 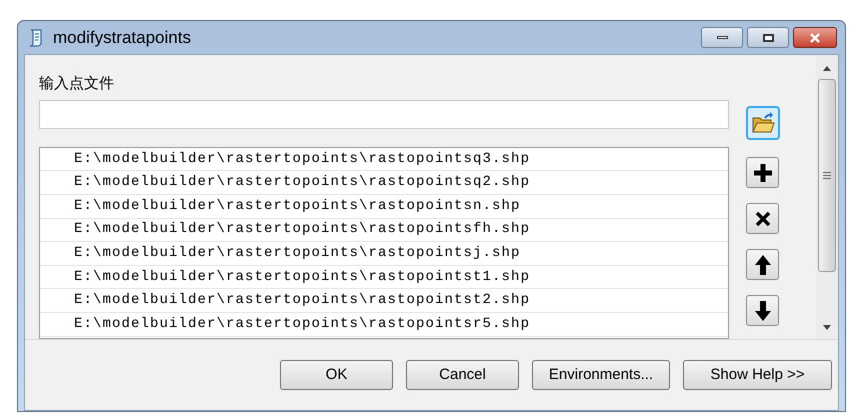 I want to click on file-list-item: E:\modelbuilder\rastertopoints\rastopointsq2.shp, so click(x=384, y=183).